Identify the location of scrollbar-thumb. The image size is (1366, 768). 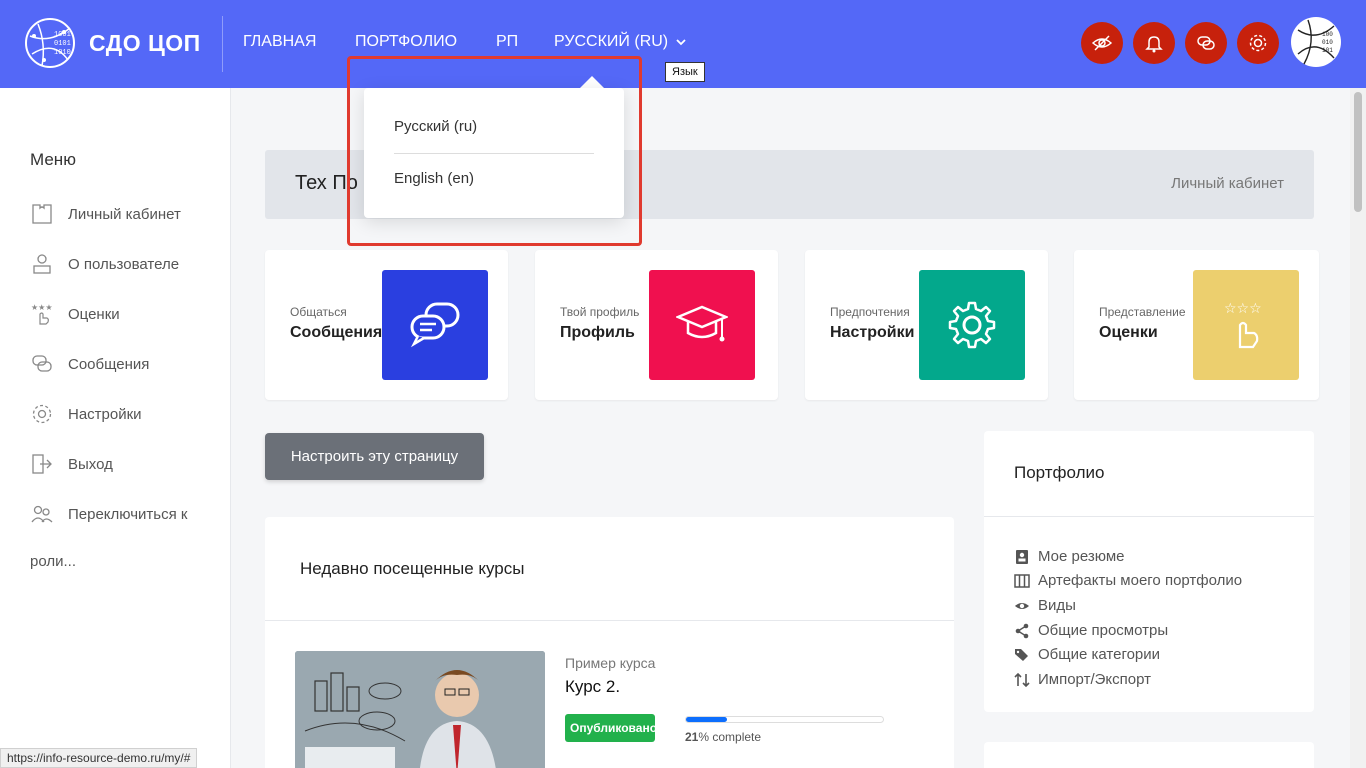
(1358, 152).